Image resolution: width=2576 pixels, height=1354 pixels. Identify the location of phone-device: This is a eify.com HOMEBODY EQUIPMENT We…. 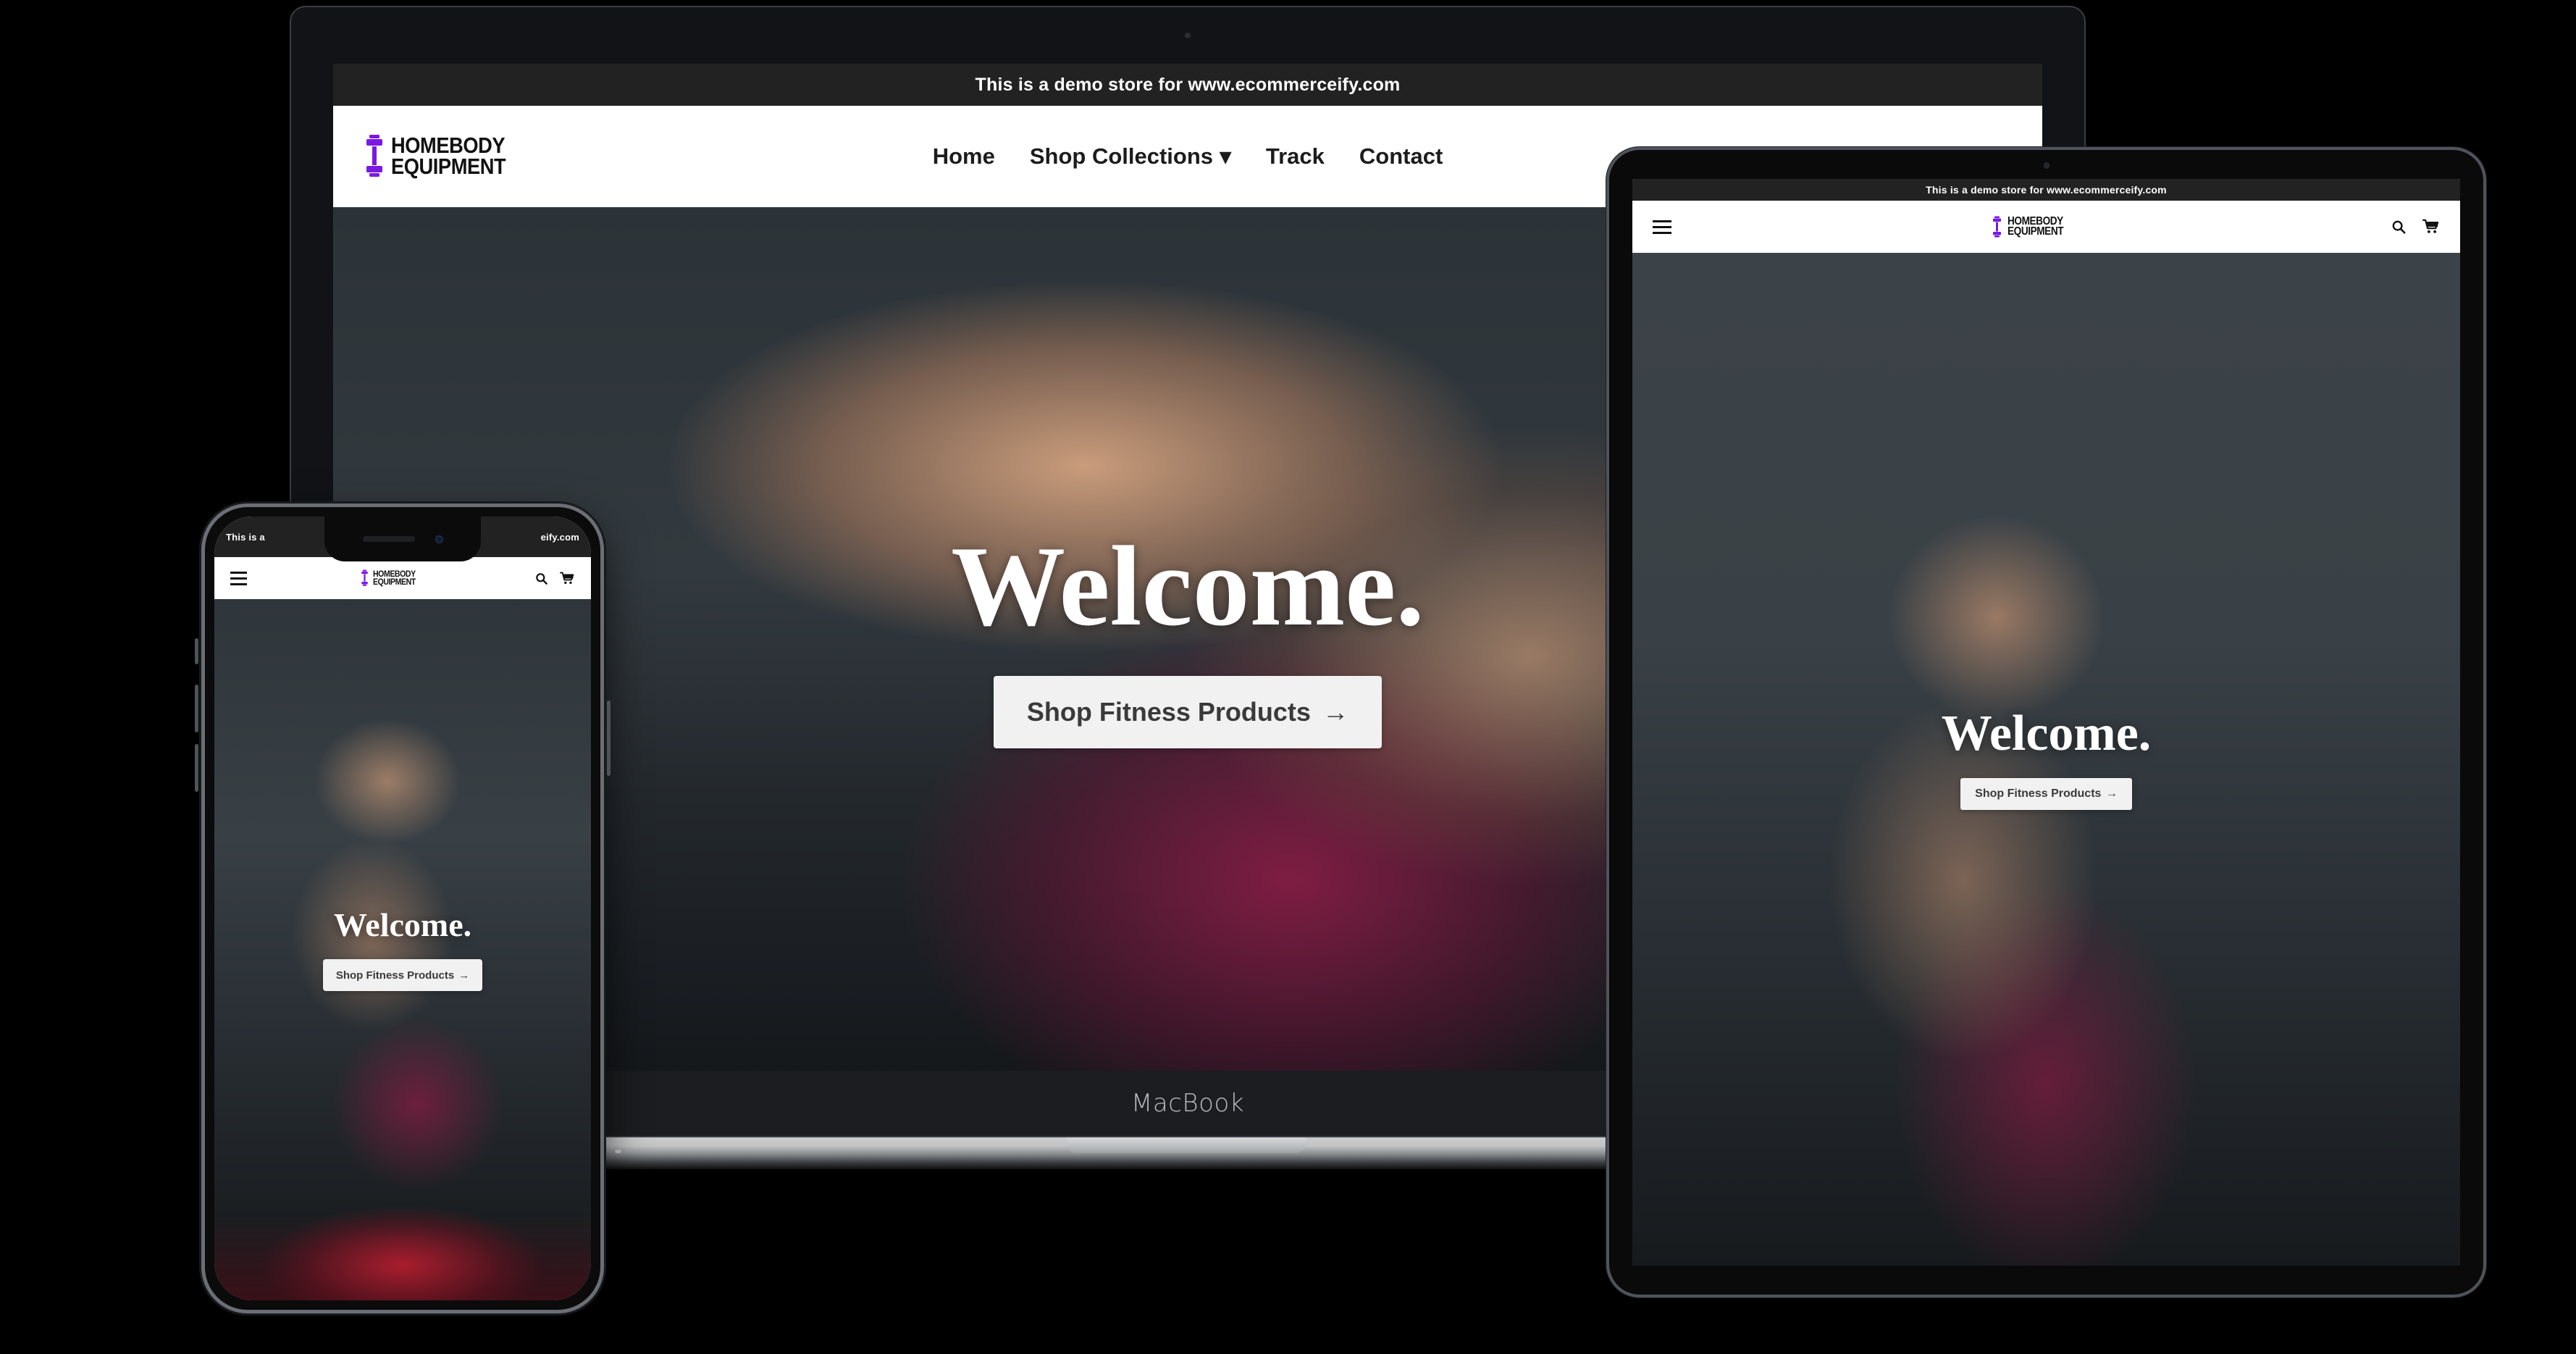
(403, 908).